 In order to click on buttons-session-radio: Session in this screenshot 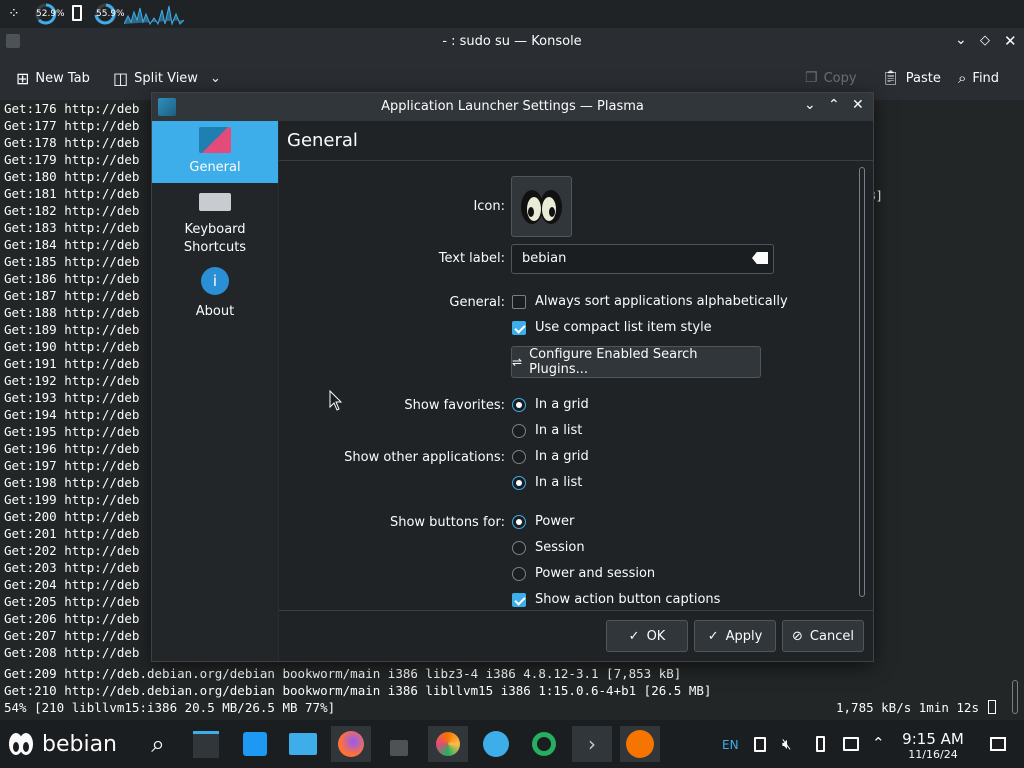, I will do `click(548, 547)`.